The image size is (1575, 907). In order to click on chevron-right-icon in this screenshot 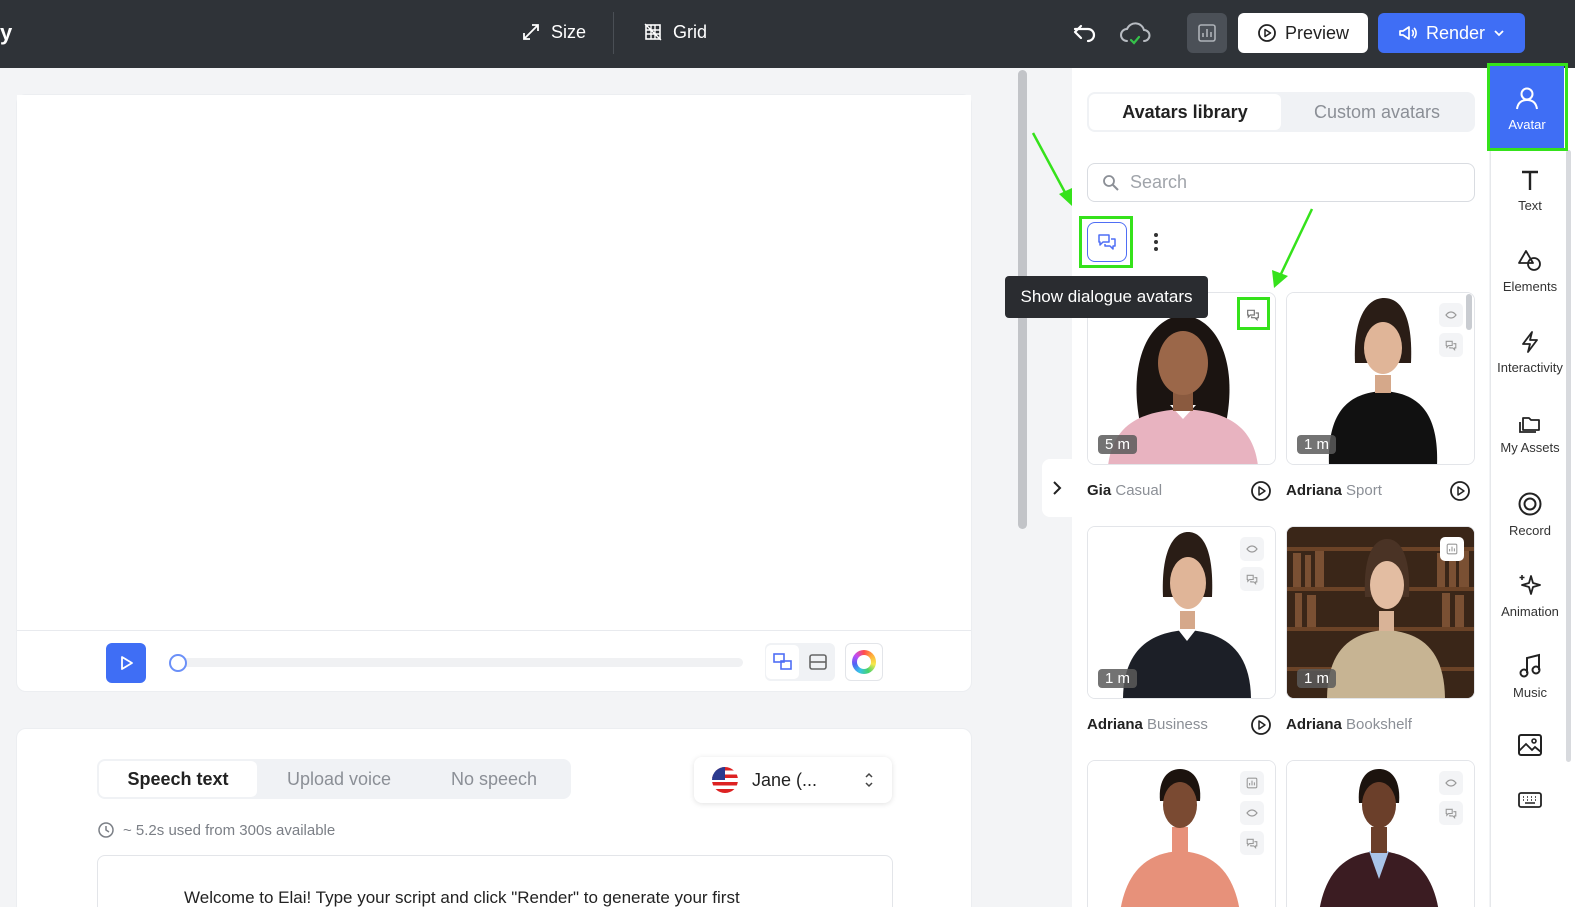, I will do `click(1057, 488)`.